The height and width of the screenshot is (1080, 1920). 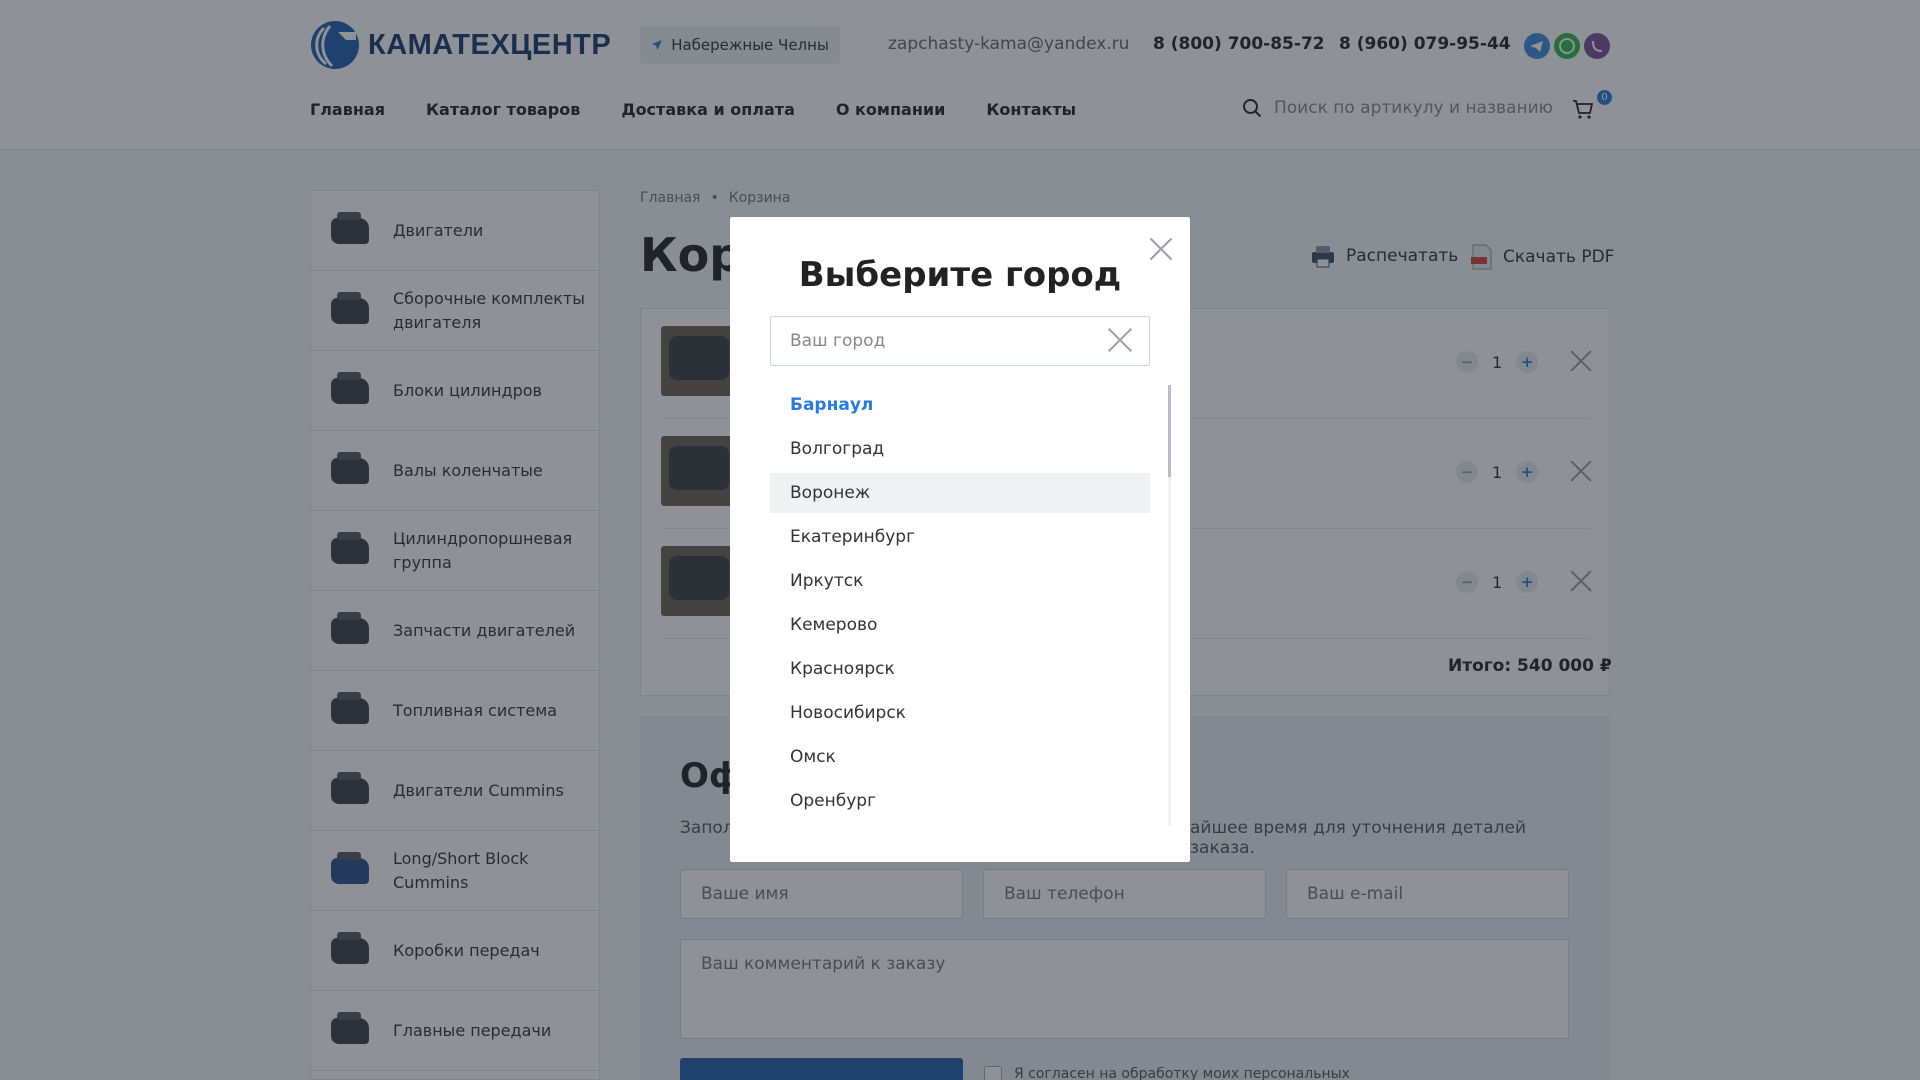 I want to click on city-option-novosibirsk: Новосибирск, so click(x=960, y=713).